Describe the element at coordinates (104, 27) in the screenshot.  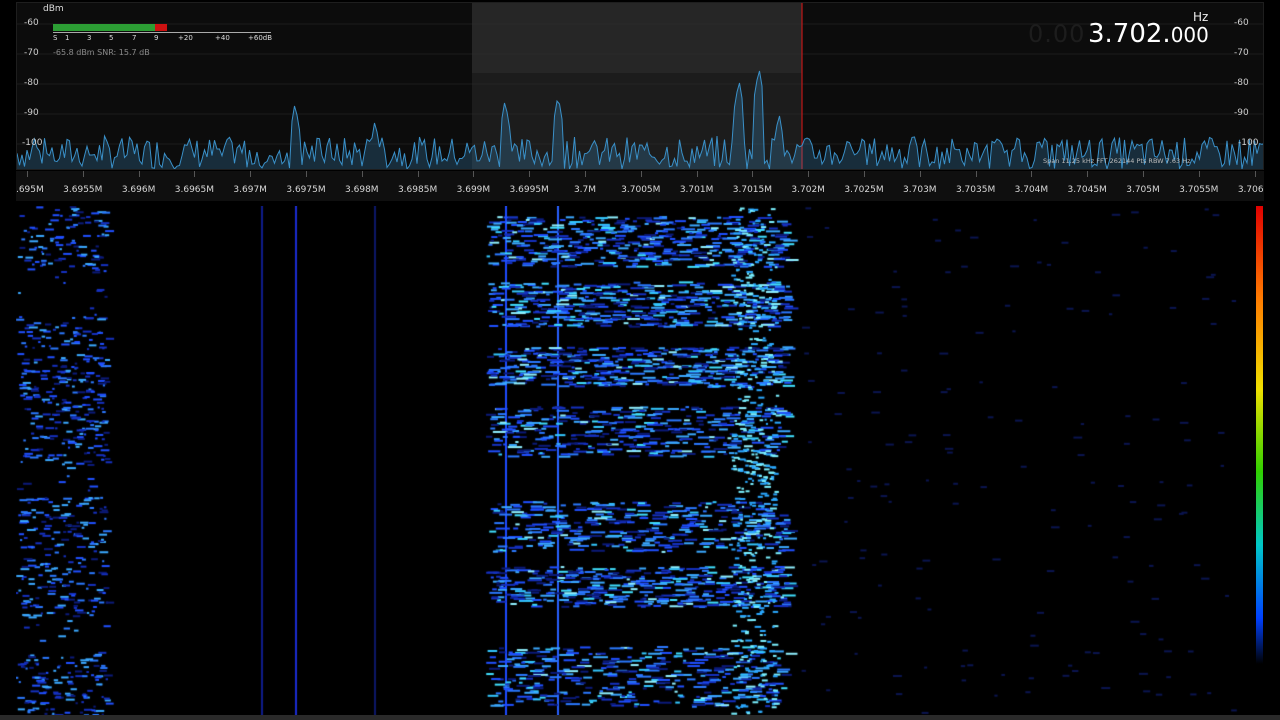
I see `s-meter-level-fill` at that location.